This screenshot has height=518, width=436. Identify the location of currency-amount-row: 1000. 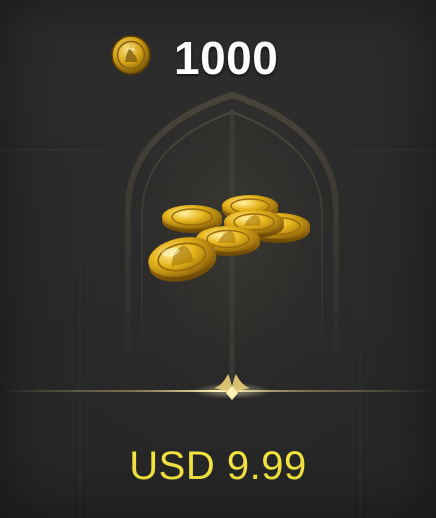
(218, 58).